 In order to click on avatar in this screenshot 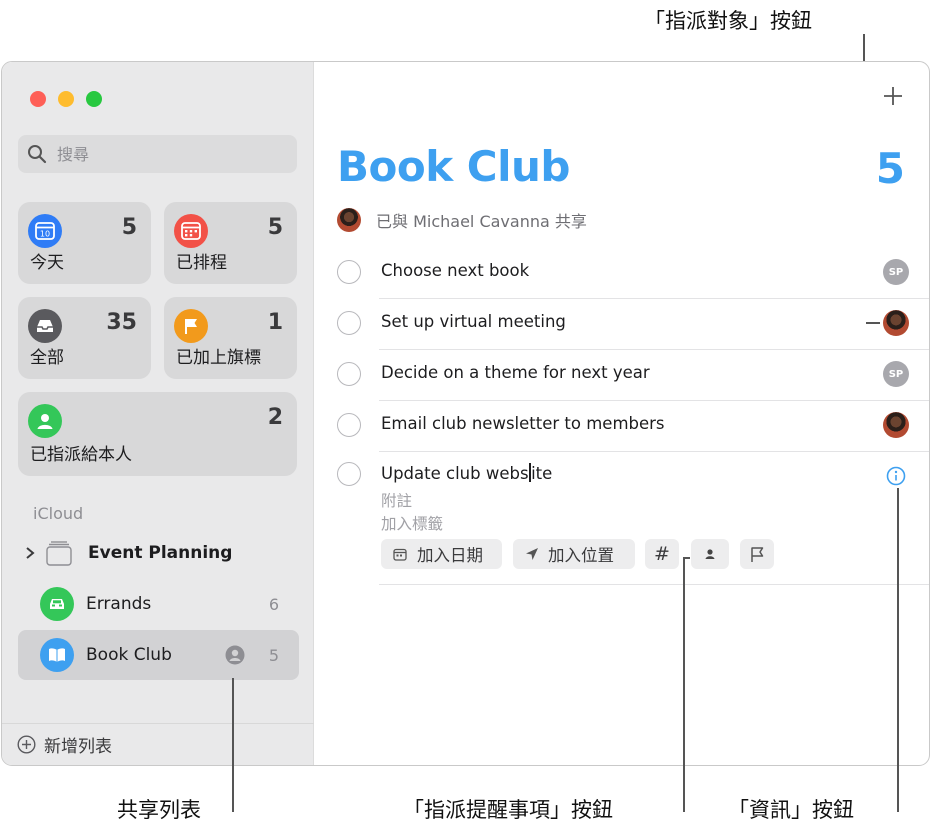, I will do `click(349, 220)`.